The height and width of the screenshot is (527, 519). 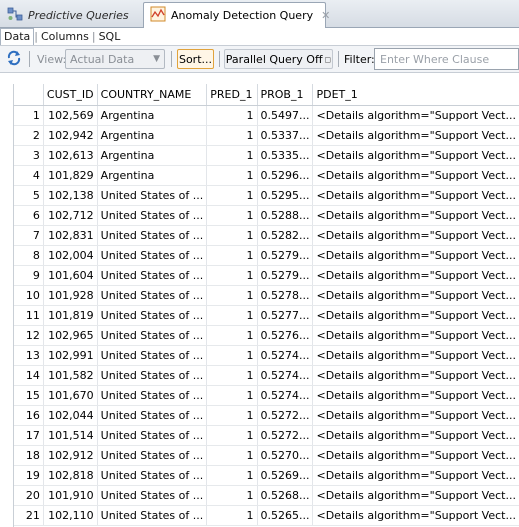 What do you see at coordinates (110, 37) in the screenshot?
I see `tab-sql: SQL` at bounding box center [110, 37].